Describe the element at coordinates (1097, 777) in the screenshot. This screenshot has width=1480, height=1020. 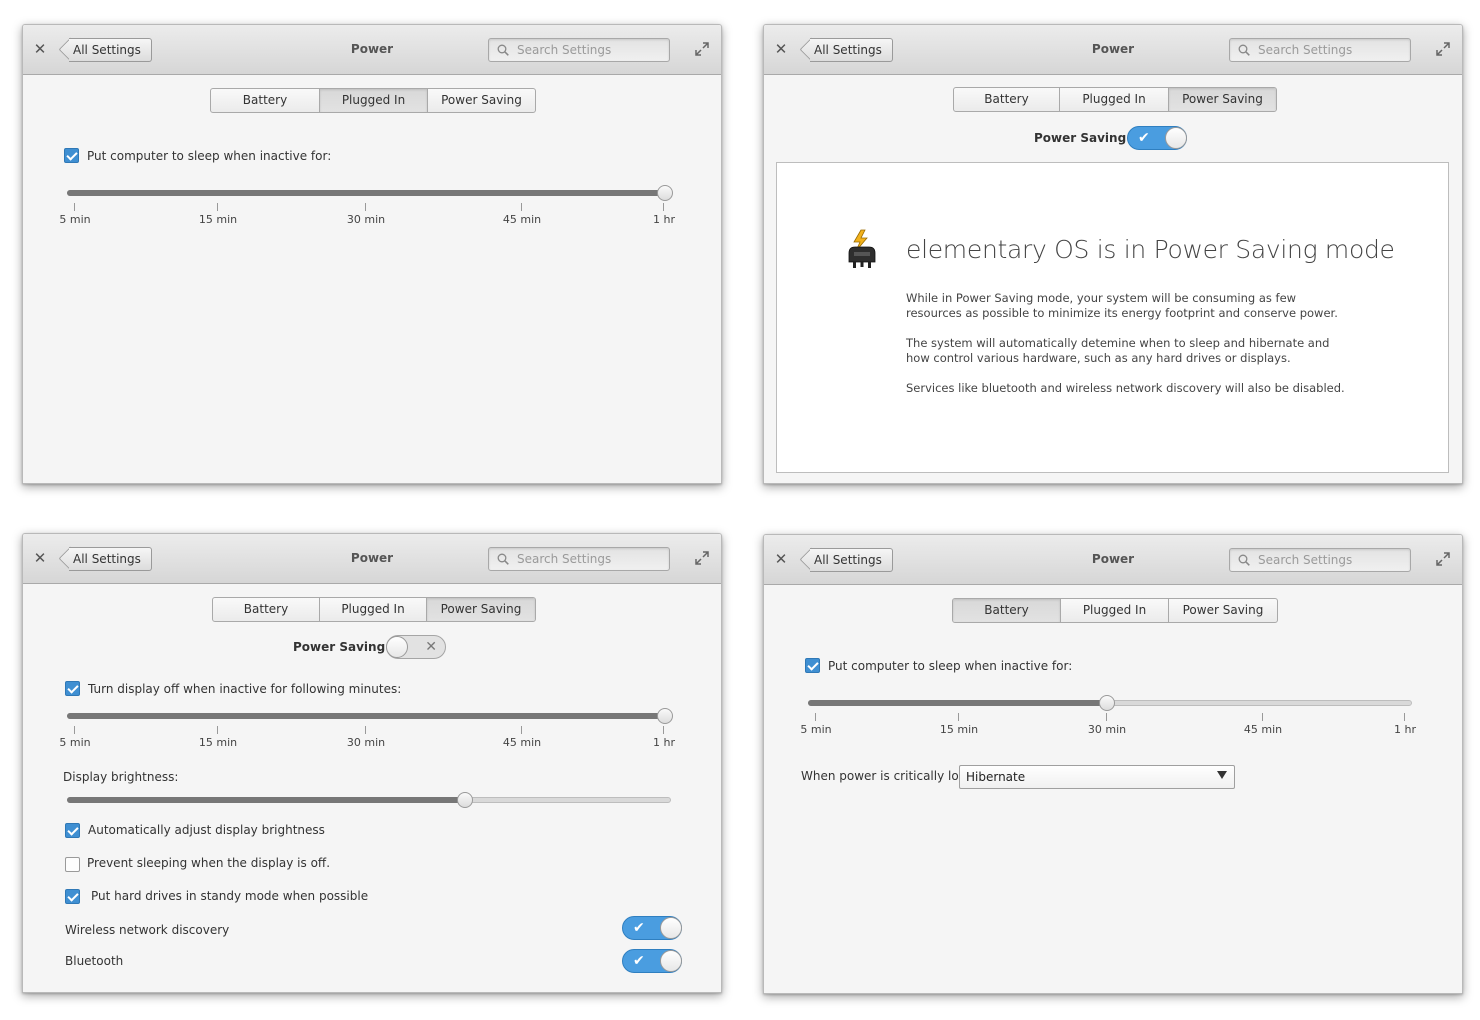
I see `critical-power-select: Hibernate` at that location.